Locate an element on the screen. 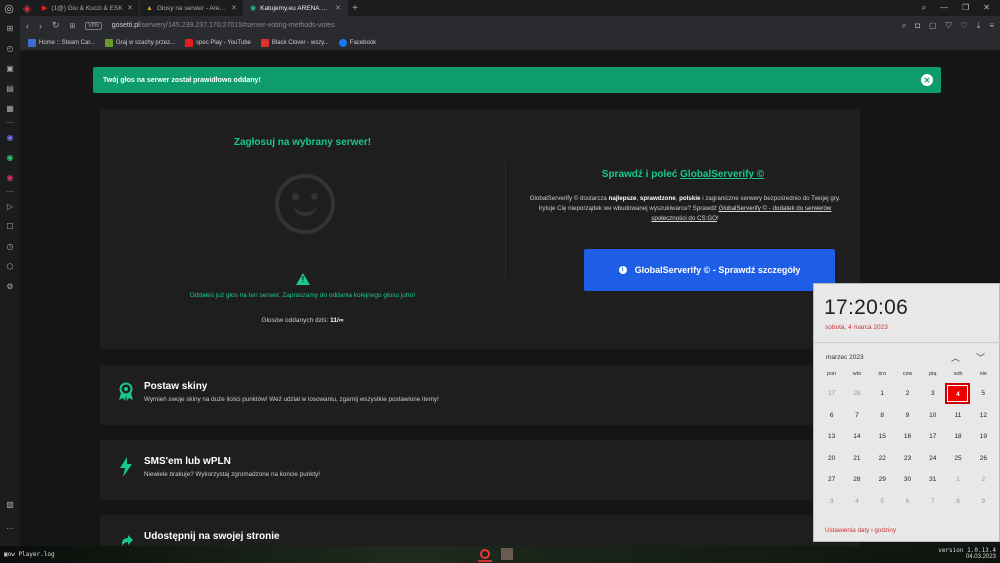 This screenshot has height=563, width=1000. bookmarks-icon: ☐ is located at coordinates (10, 226).